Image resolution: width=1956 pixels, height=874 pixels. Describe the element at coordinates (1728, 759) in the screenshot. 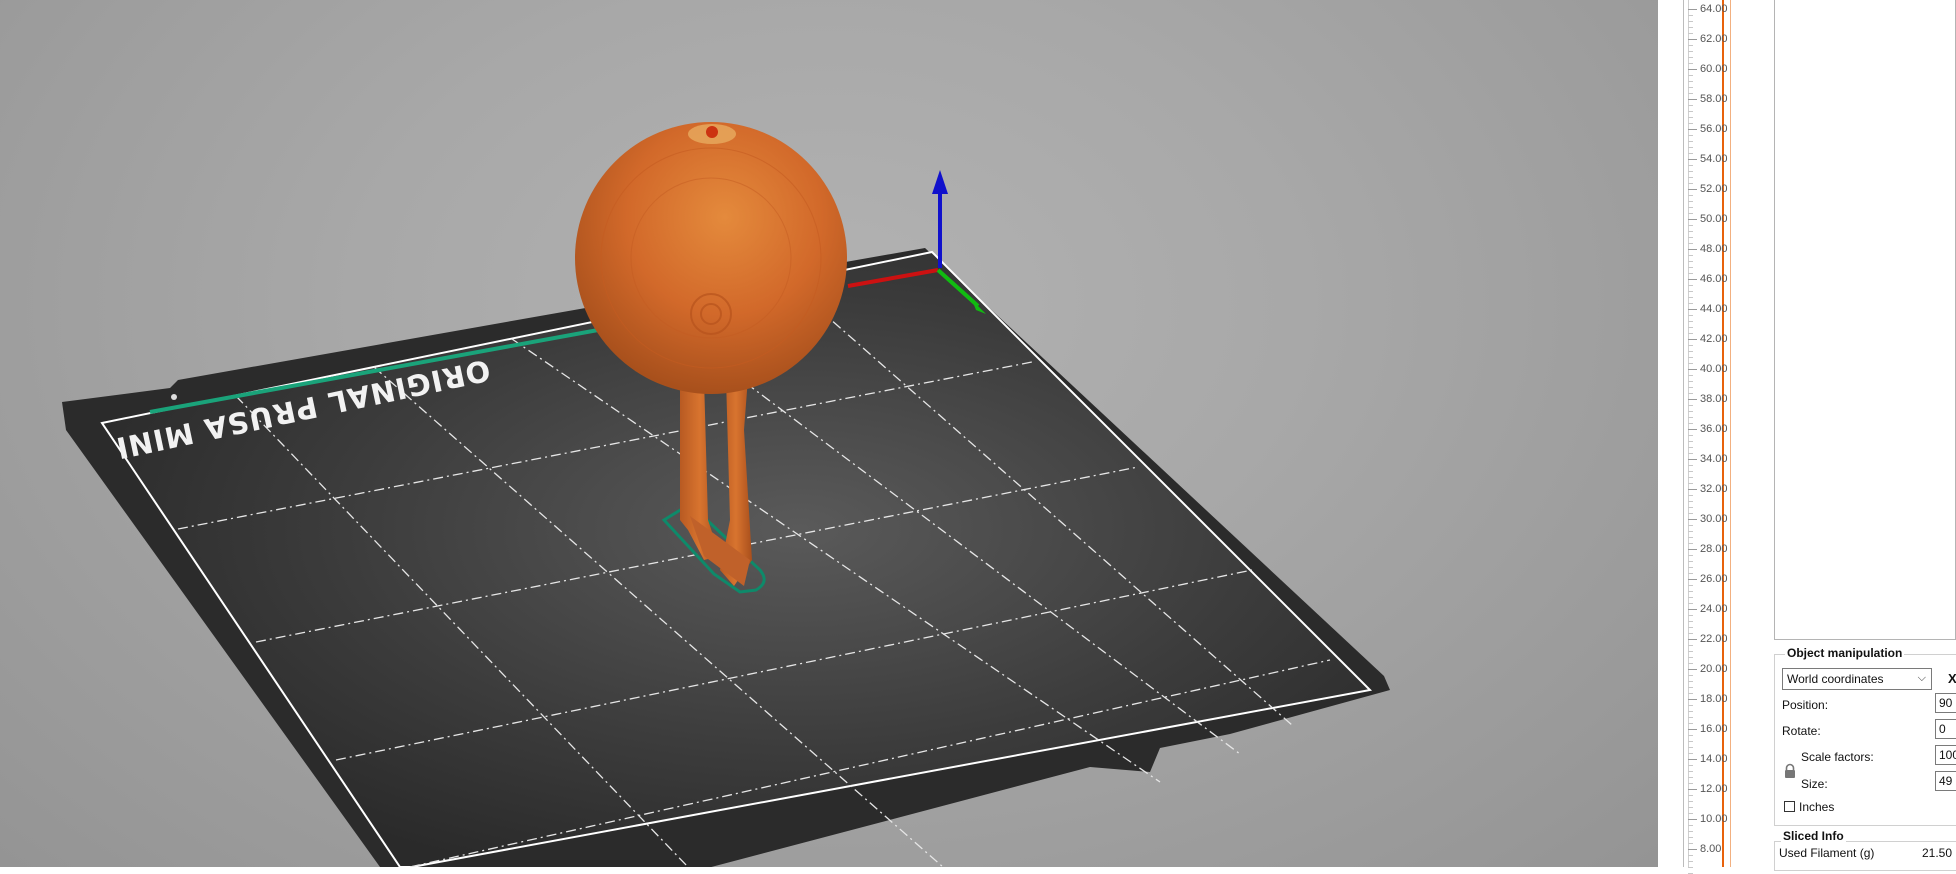

I see `slider-tick: 14.00` at that location.